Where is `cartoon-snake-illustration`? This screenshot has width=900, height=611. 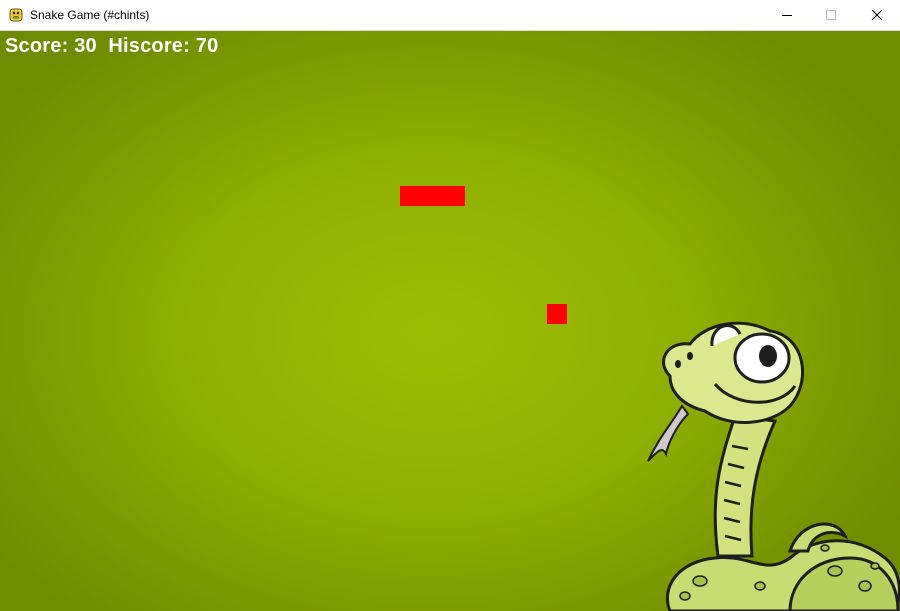
cartoon-snake-illustration is located at coordinates (773, 466).